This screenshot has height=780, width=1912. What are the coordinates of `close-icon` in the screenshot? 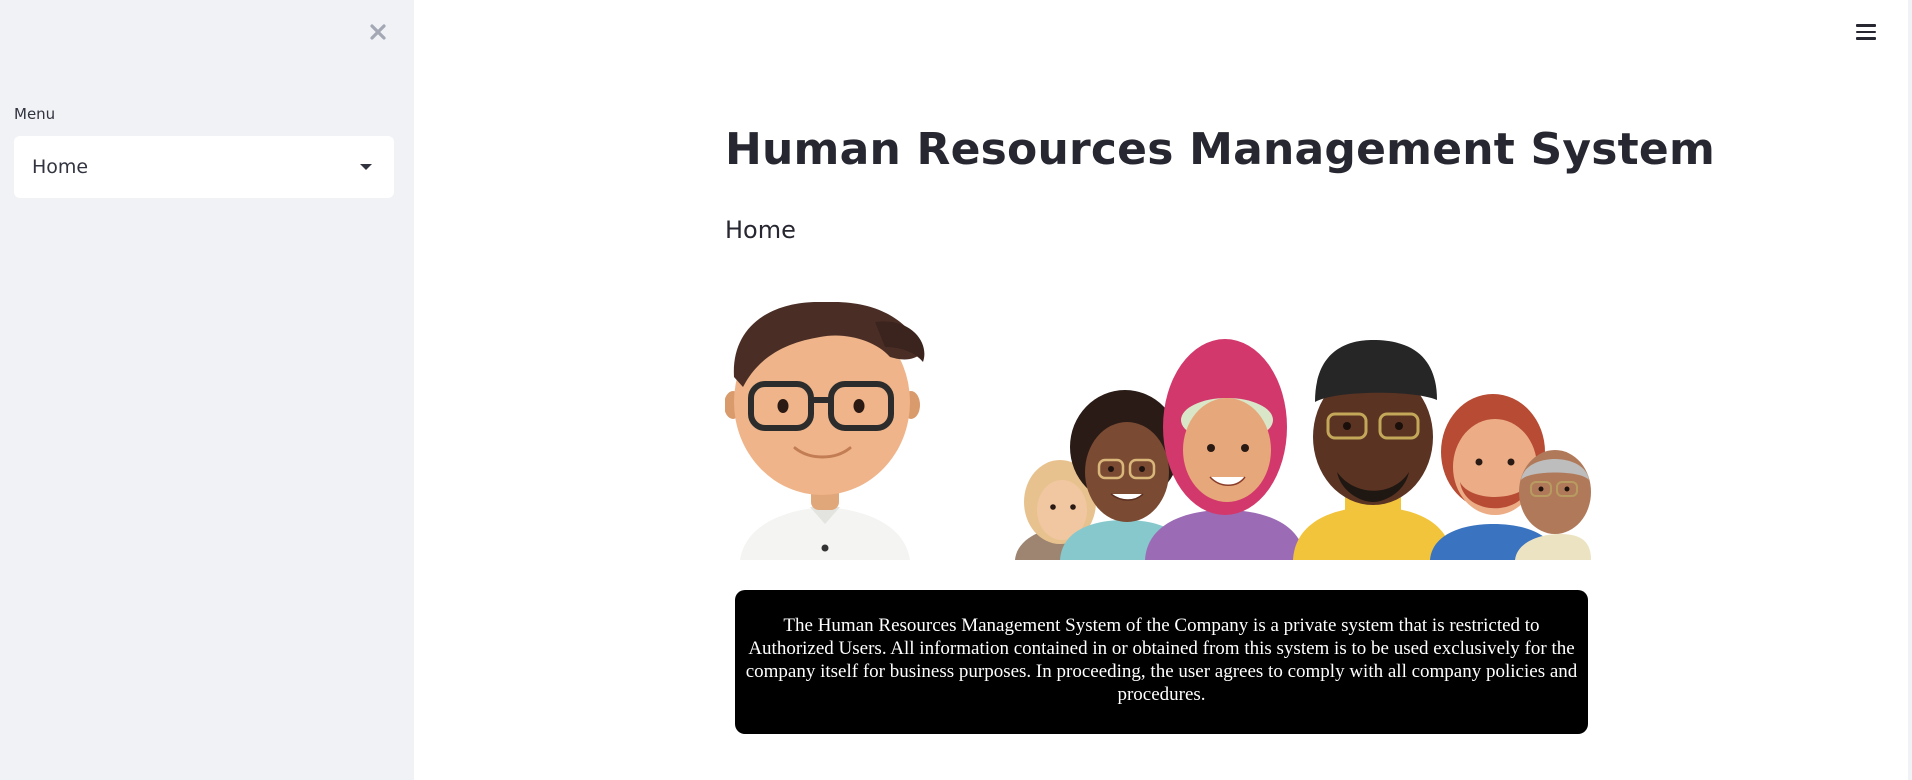 It's located at (378, 32).